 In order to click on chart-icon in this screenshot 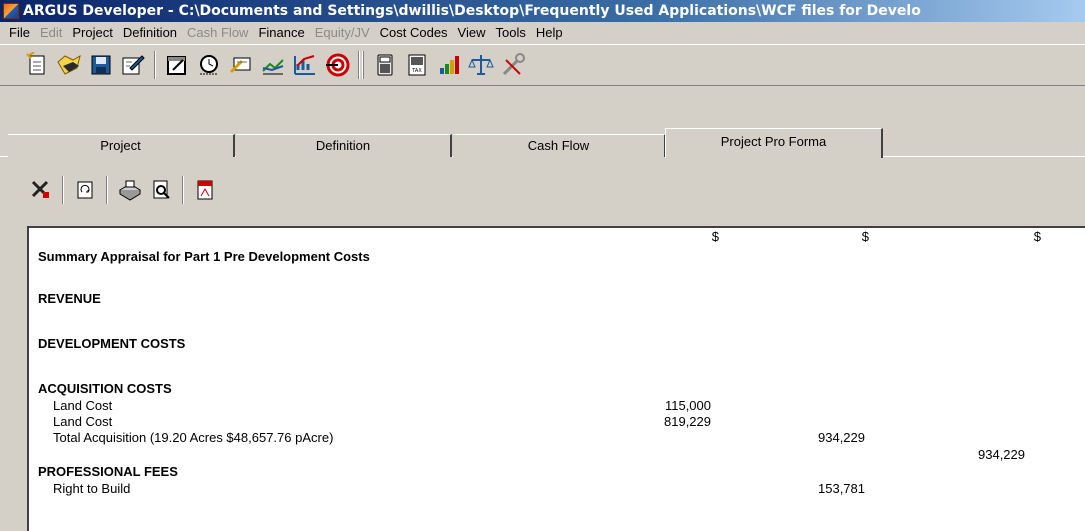, I will do `click(273, 65)`.